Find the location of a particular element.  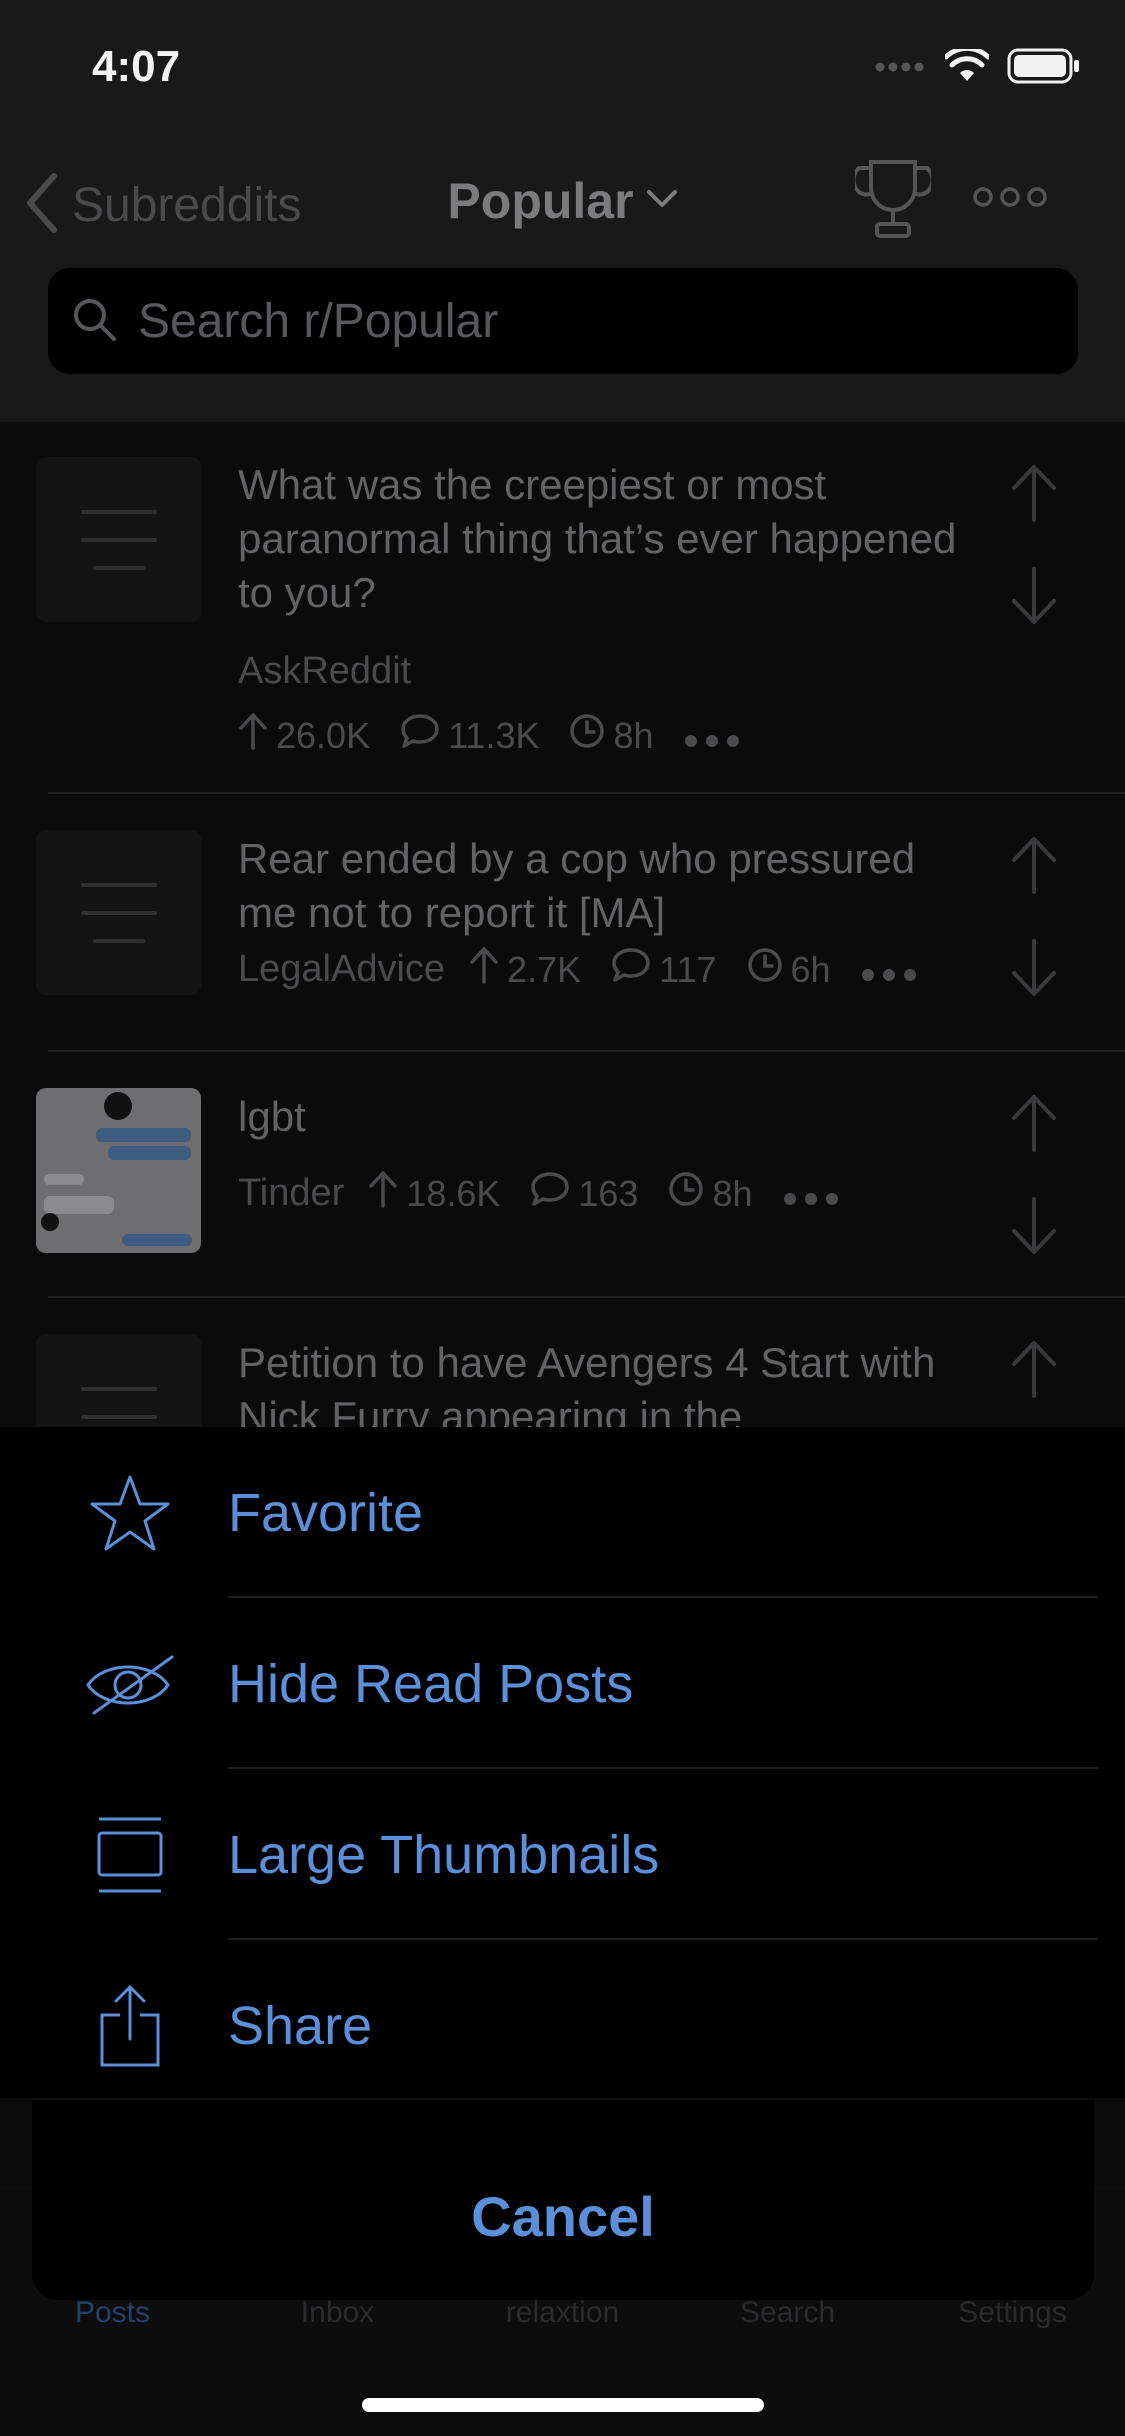

trophy-icon is located at coordinates (893, 201).